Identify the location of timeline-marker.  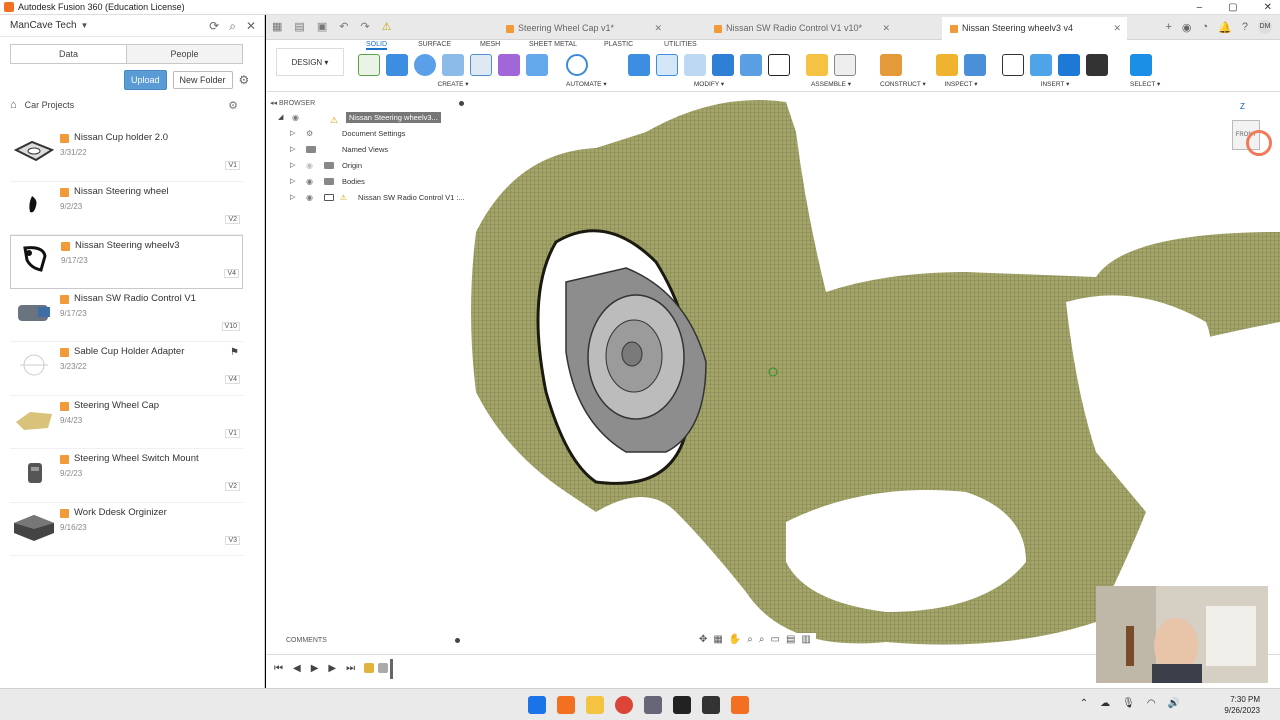
(391, 669).